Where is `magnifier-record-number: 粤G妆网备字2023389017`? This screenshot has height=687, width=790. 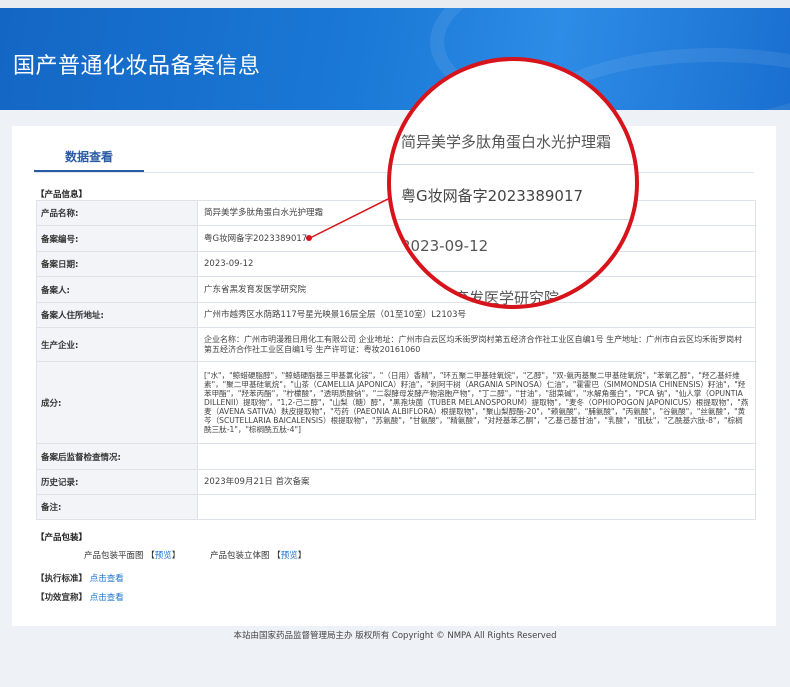 magnifier-record-number: 粤G妆网备字2023389017 is located at coordinates (492, 196).